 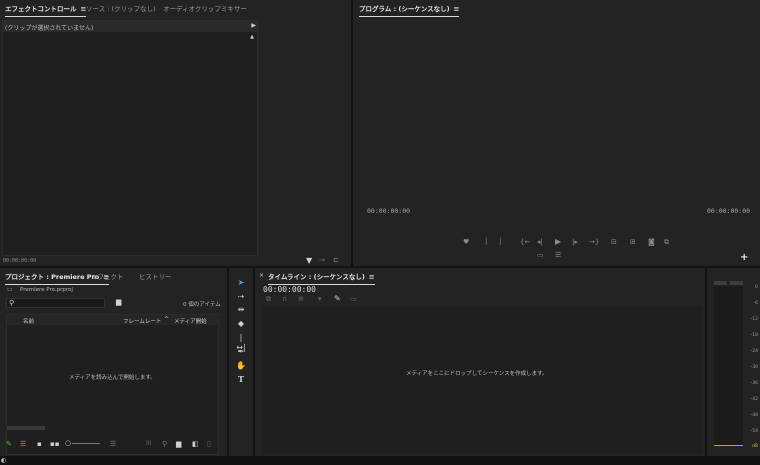 What do you see at coordinates (46, 10) in the screenshot?
I see `tab-effect-controls: エフェクトコントロール ≡` at bounding box center [46, 10].